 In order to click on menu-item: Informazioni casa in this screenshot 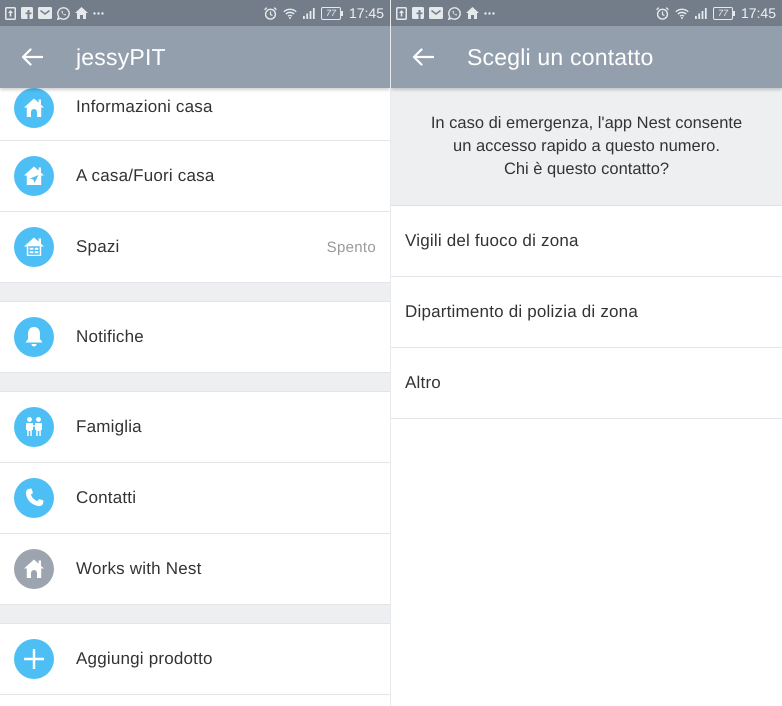, I will do `click(195, 114)`.